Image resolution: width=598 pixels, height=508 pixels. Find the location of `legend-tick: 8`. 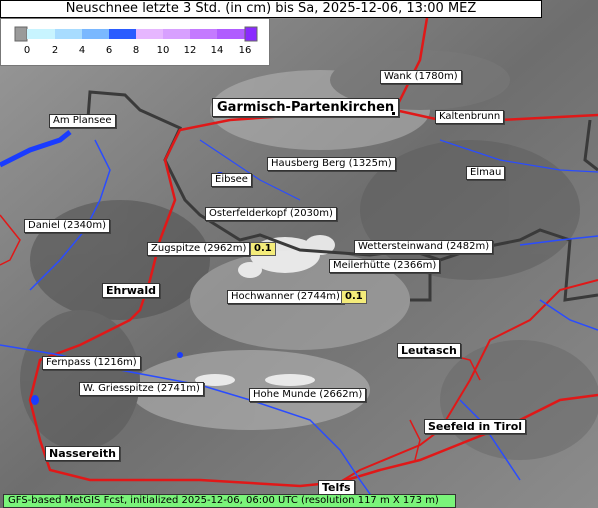

legend-tick: 8 is located at coordinates (136, 50).